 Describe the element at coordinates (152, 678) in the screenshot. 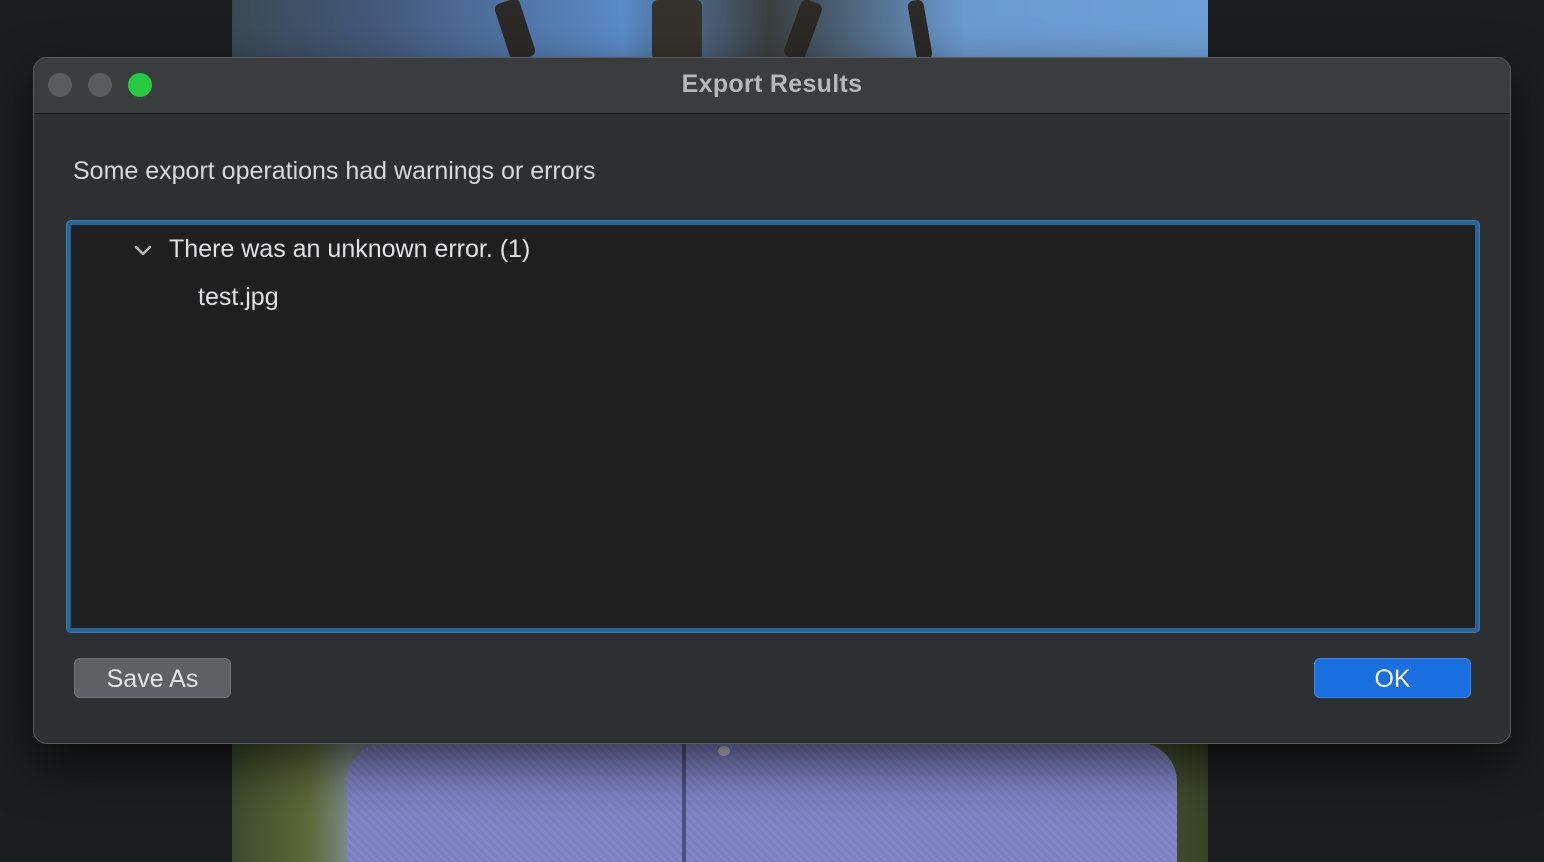

I see `save-as-button: Save As` at that location.